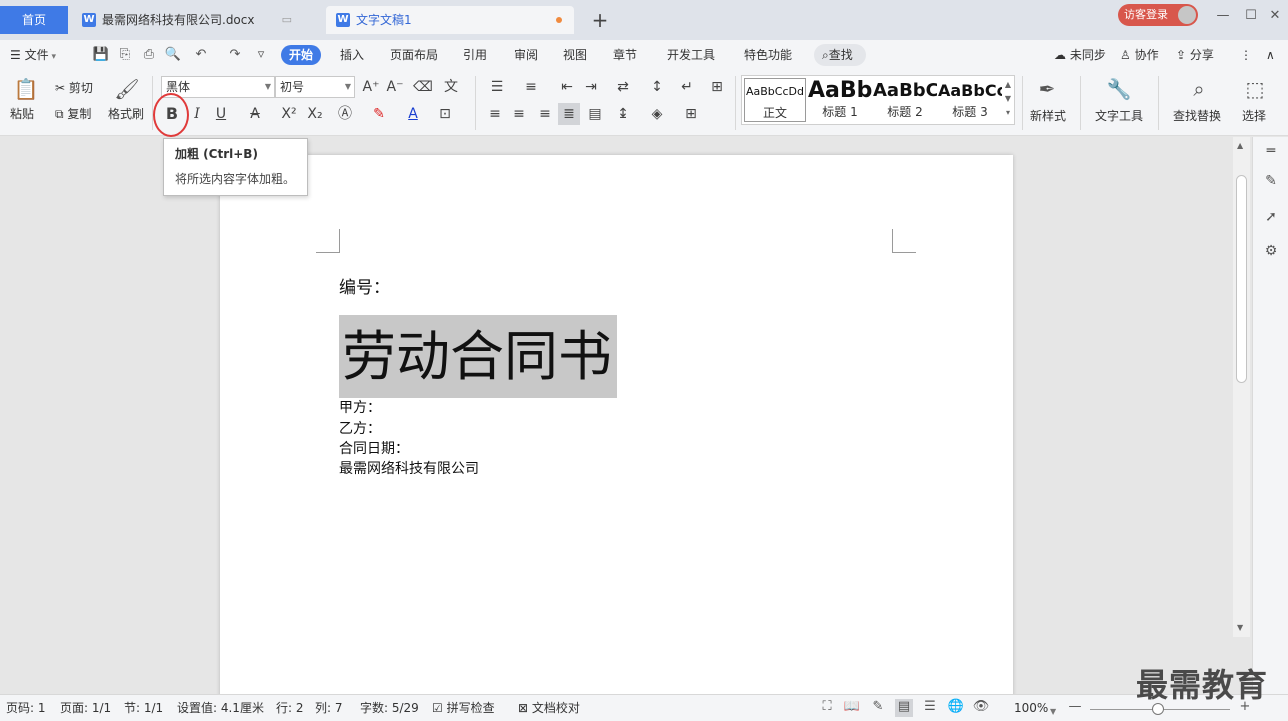 This screenshot has width=1288, height=721. What do you see at coordinates (1031, 708) in the screenshot?
I see `zoom-level: 100%` at bounding box center [1031, 708].